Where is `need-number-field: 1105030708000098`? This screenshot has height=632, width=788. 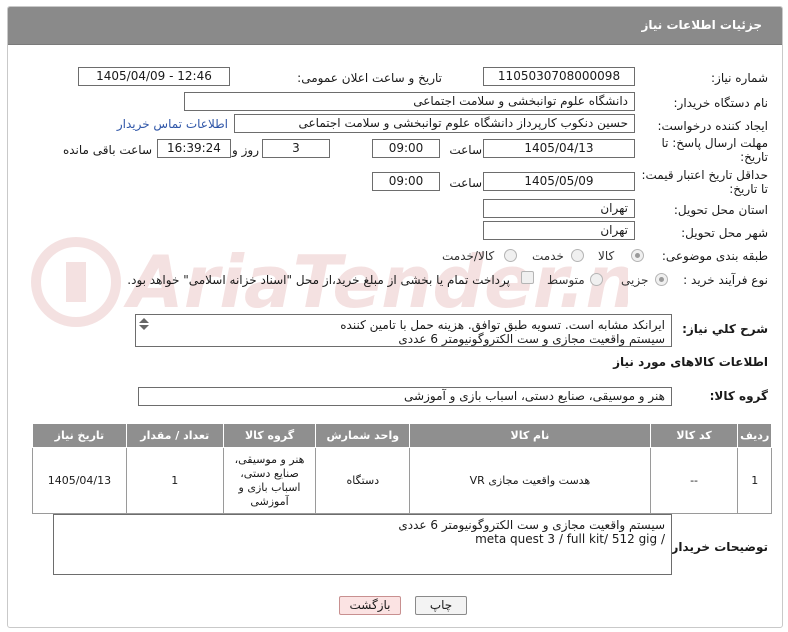
need-number-field: 1105030708000098 is located at coordinates (559, 76).